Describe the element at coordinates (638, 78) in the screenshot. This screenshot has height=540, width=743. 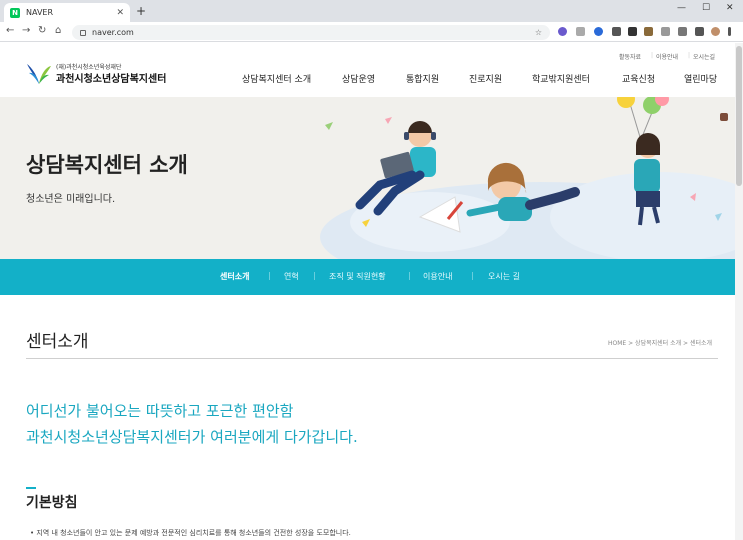
I see `gnb-education-apply: 교육신청` at that location.